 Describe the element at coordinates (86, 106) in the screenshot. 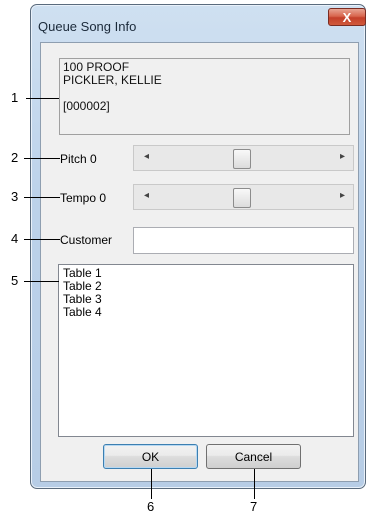

I see `song-id: [000002]` at that location.